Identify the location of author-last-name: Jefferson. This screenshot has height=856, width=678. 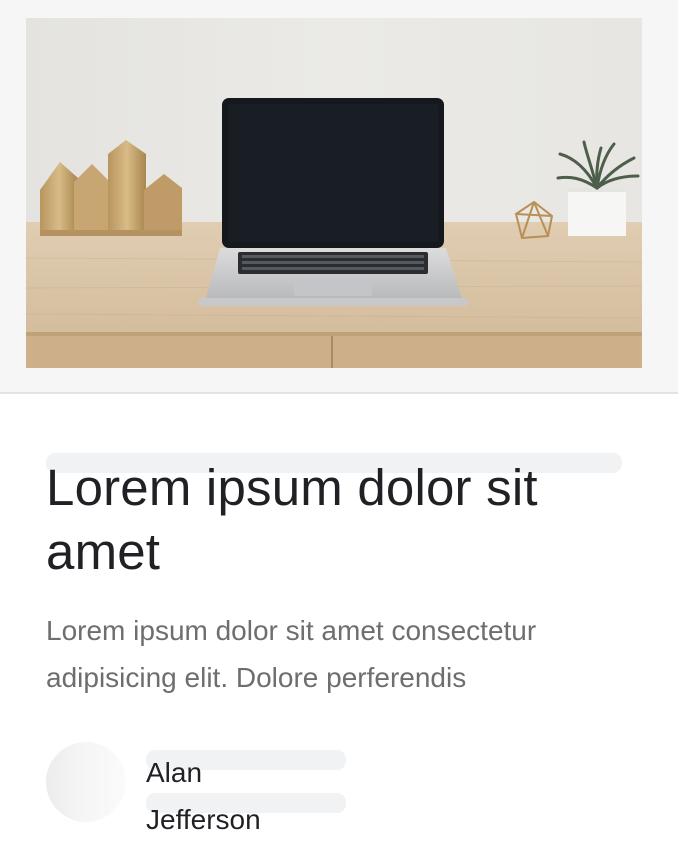
(203, 819).